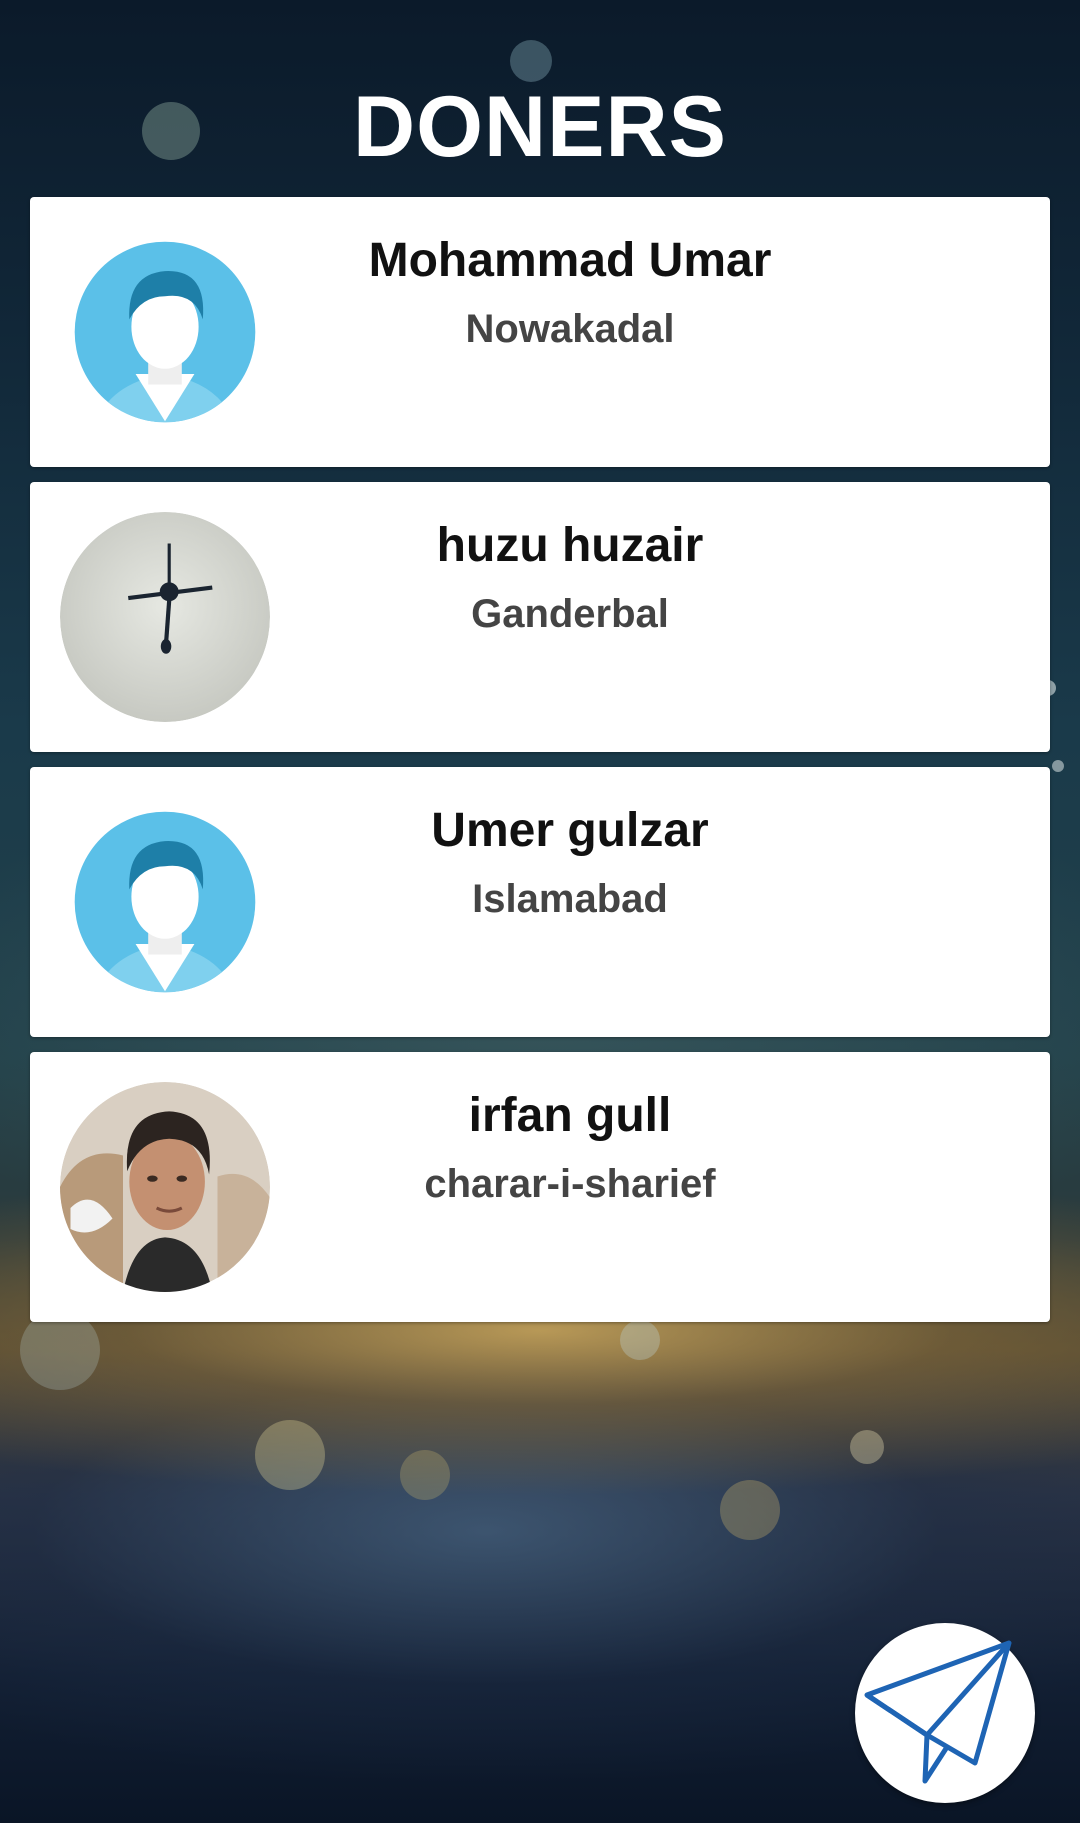 This screenshot has width=1080, height=1823. I want to click on donor-place: Islamabad, so click(570, 899).